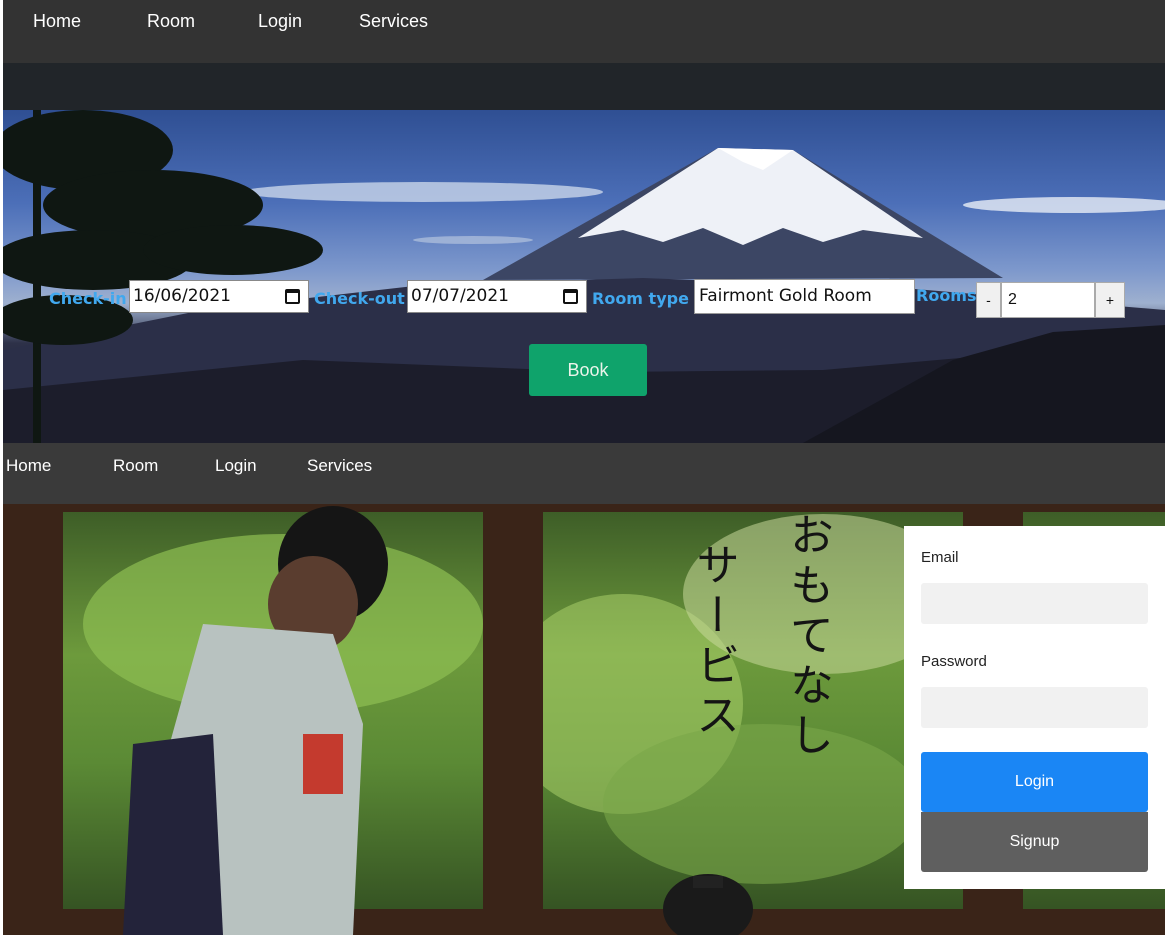 The image size is (1165, 935). Describe the element at coordinates (804, 296) in the screenshot. I see `roomtype-select: Fairmont Gold Room` at that location.